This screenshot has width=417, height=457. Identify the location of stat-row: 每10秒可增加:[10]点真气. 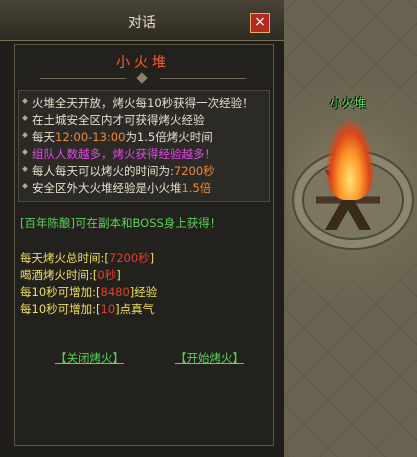
(87, 309).